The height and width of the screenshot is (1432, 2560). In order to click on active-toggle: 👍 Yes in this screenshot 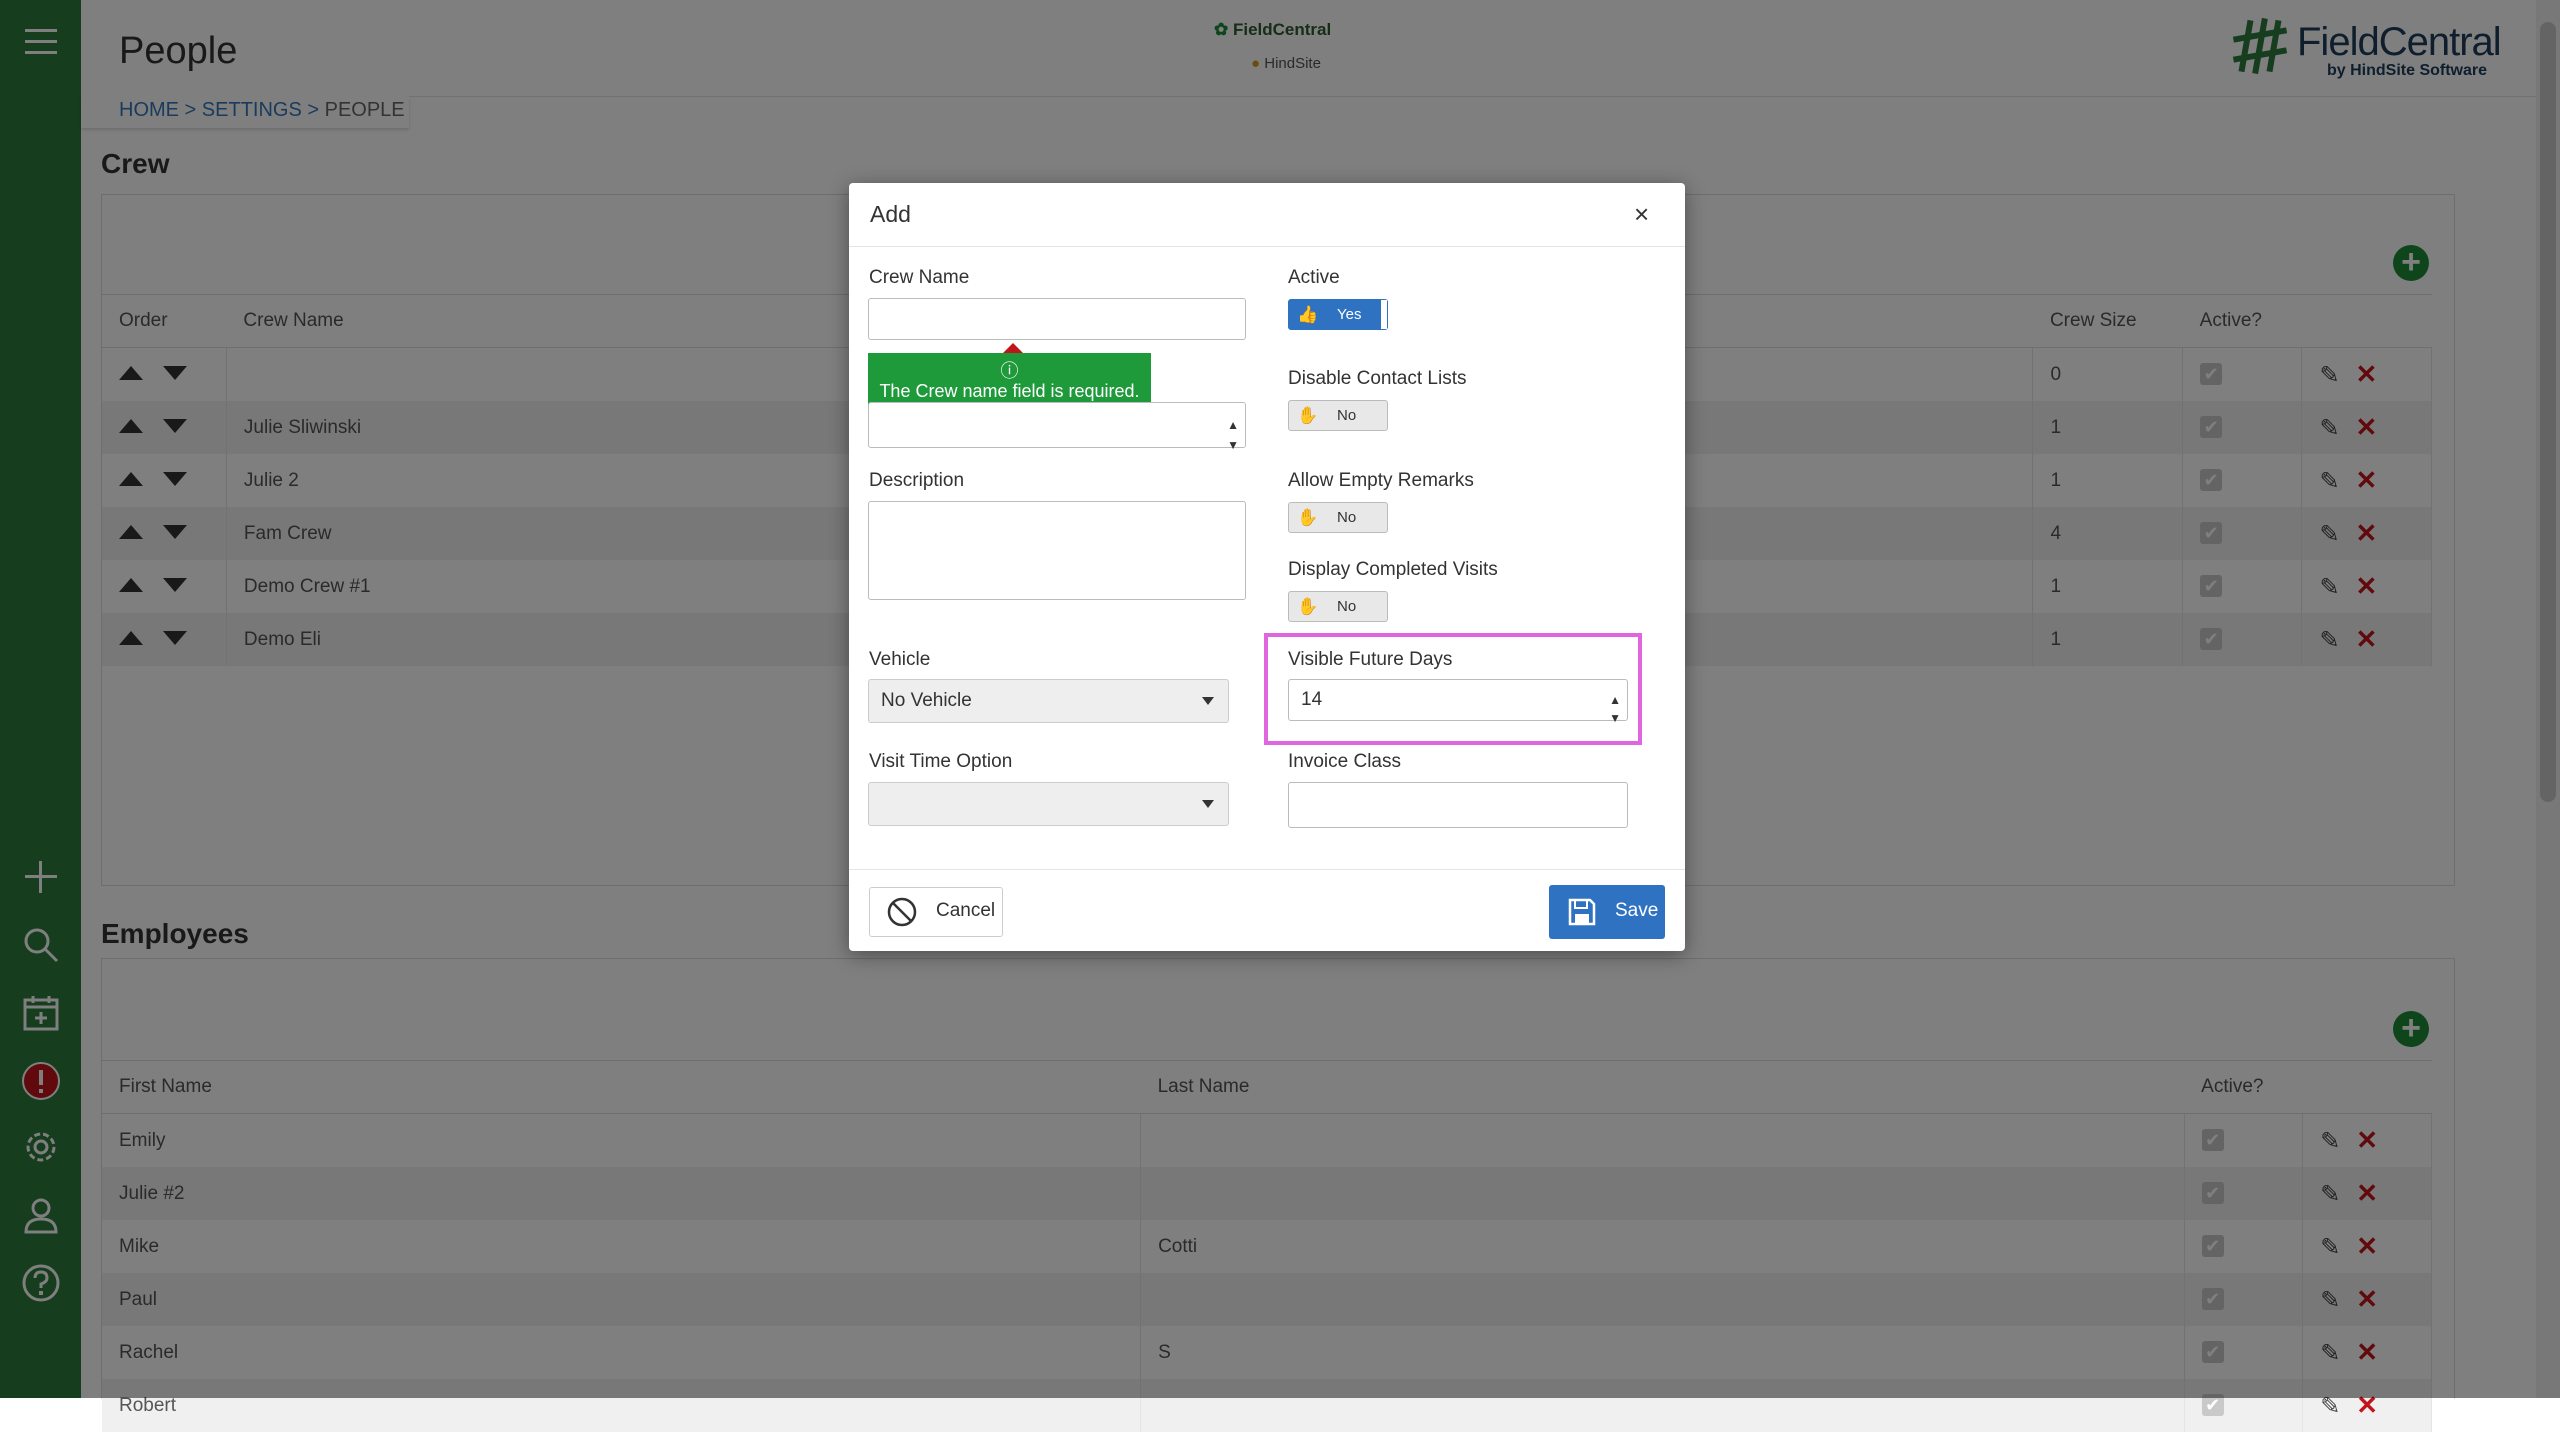, I will do `click(1338, 314)`.